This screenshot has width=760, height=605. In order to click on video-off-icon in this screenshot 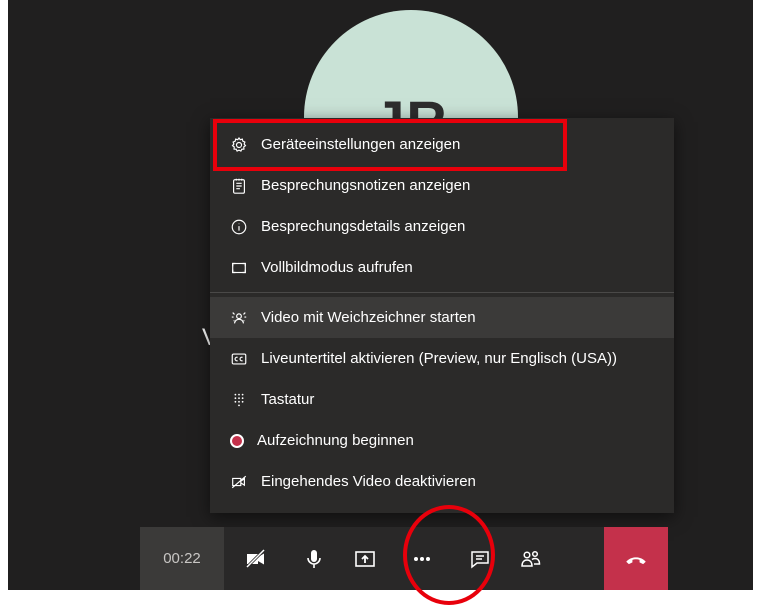, I will do `click(239, 482)`.